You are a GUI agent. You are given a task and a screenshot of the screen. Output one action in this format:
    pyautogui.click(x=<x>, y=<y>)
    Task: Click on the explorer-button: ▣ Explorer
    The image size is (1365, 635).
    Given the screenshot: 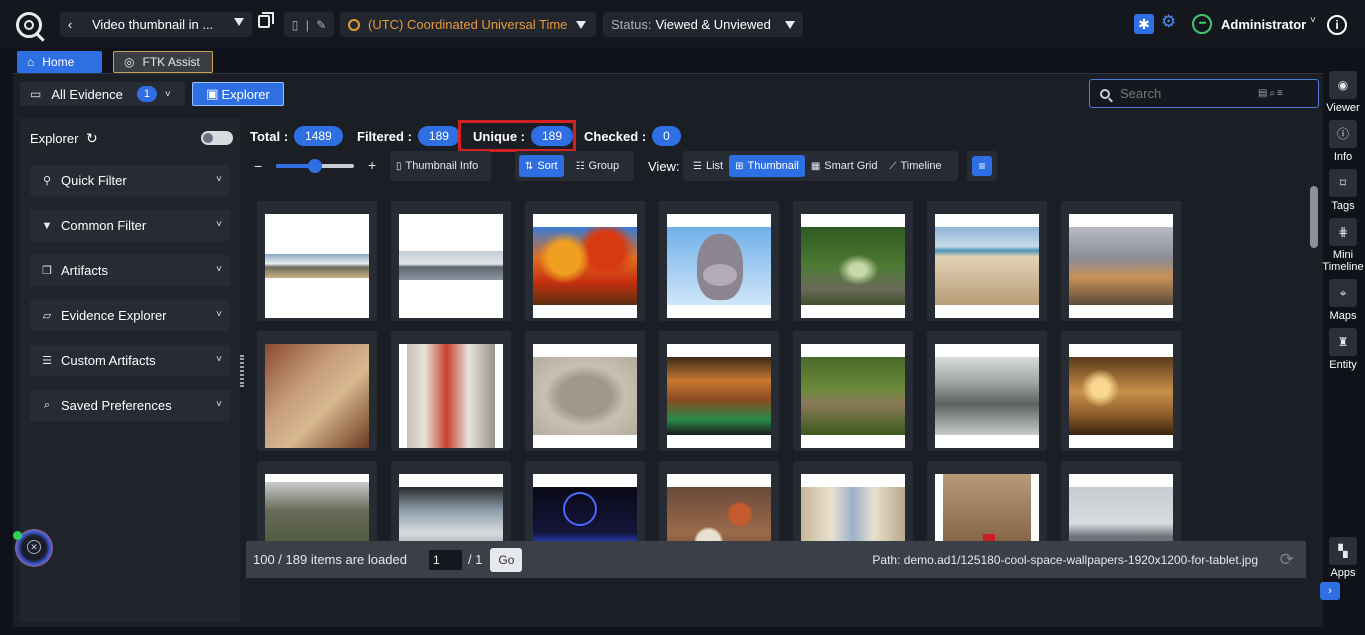 What is the action you would take?
    pyautogui.click(x=238, y=94)
    